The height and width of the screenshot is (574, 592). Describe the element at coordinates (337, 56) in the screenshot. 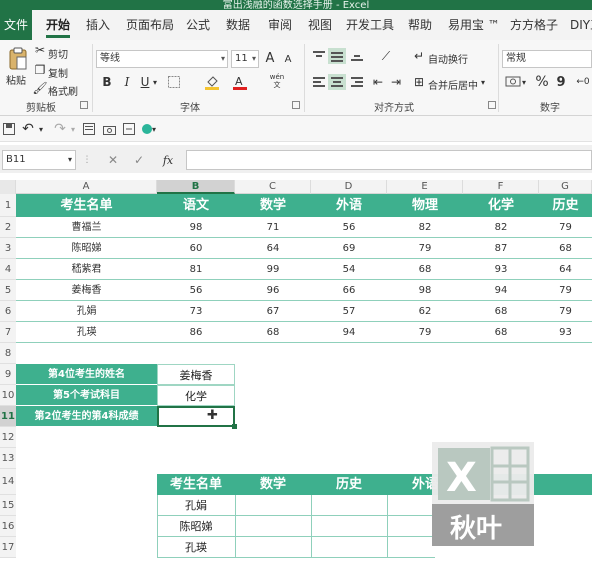

I see `align-middle-icon` at that location.